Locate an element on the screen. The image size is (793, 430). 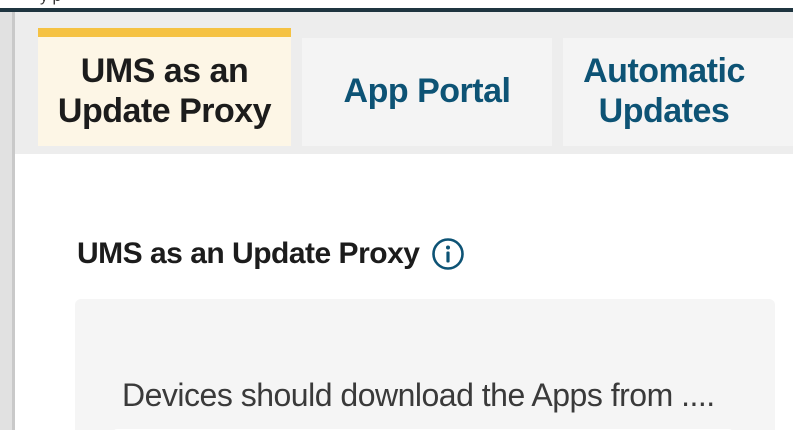
section-header: UMS as an Update Proxy is located at coordinates (271, 254).